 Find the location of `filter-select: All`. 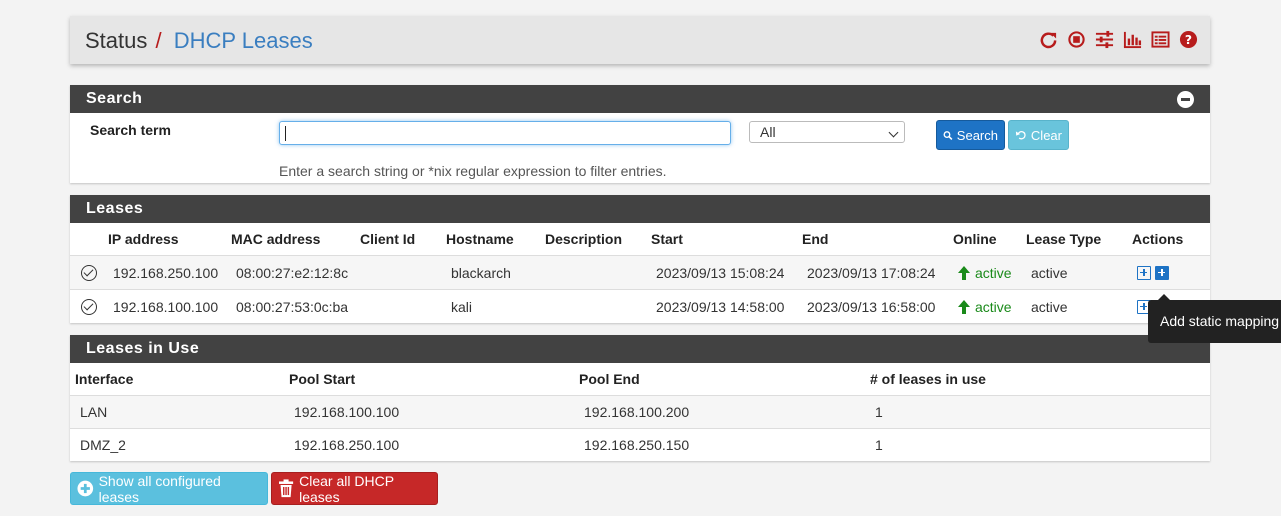

filter-select: All is located at coordinates (827, 132).